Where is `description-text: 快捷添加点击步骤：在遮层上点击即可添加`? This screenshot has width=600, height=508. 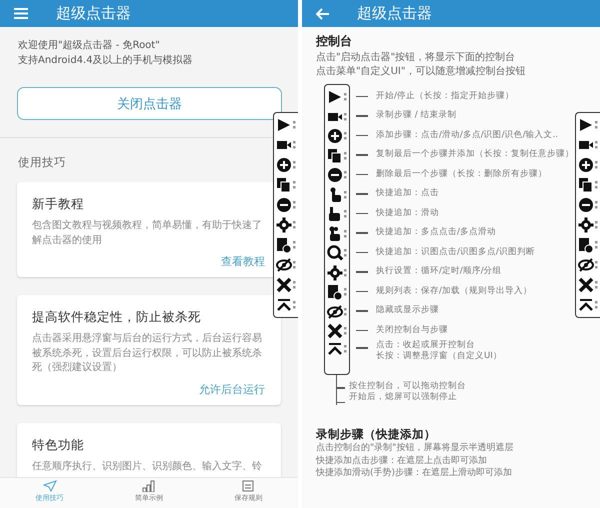
description-text: 快捷添加点击步骤：在遮层上点击即可添加 is located at coordinates (402, 462).